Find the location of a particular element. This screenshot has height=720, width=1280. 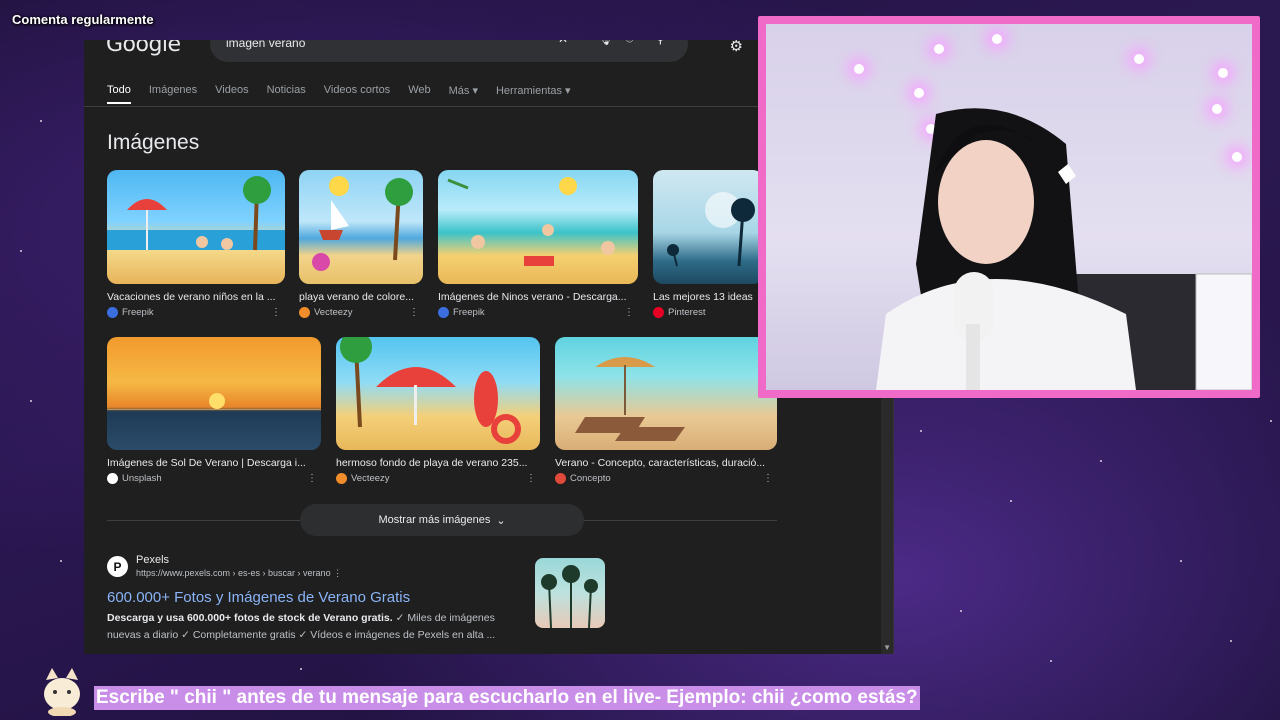

tab-todo: Todo is located at coordinates (119, 94).